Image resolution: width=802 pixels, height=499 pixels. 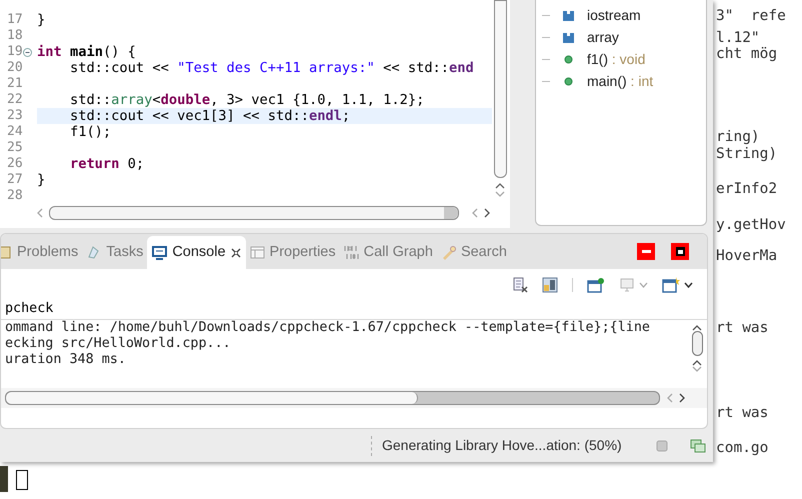 I want to click on line-number: 26, so click(x=15, y=164).